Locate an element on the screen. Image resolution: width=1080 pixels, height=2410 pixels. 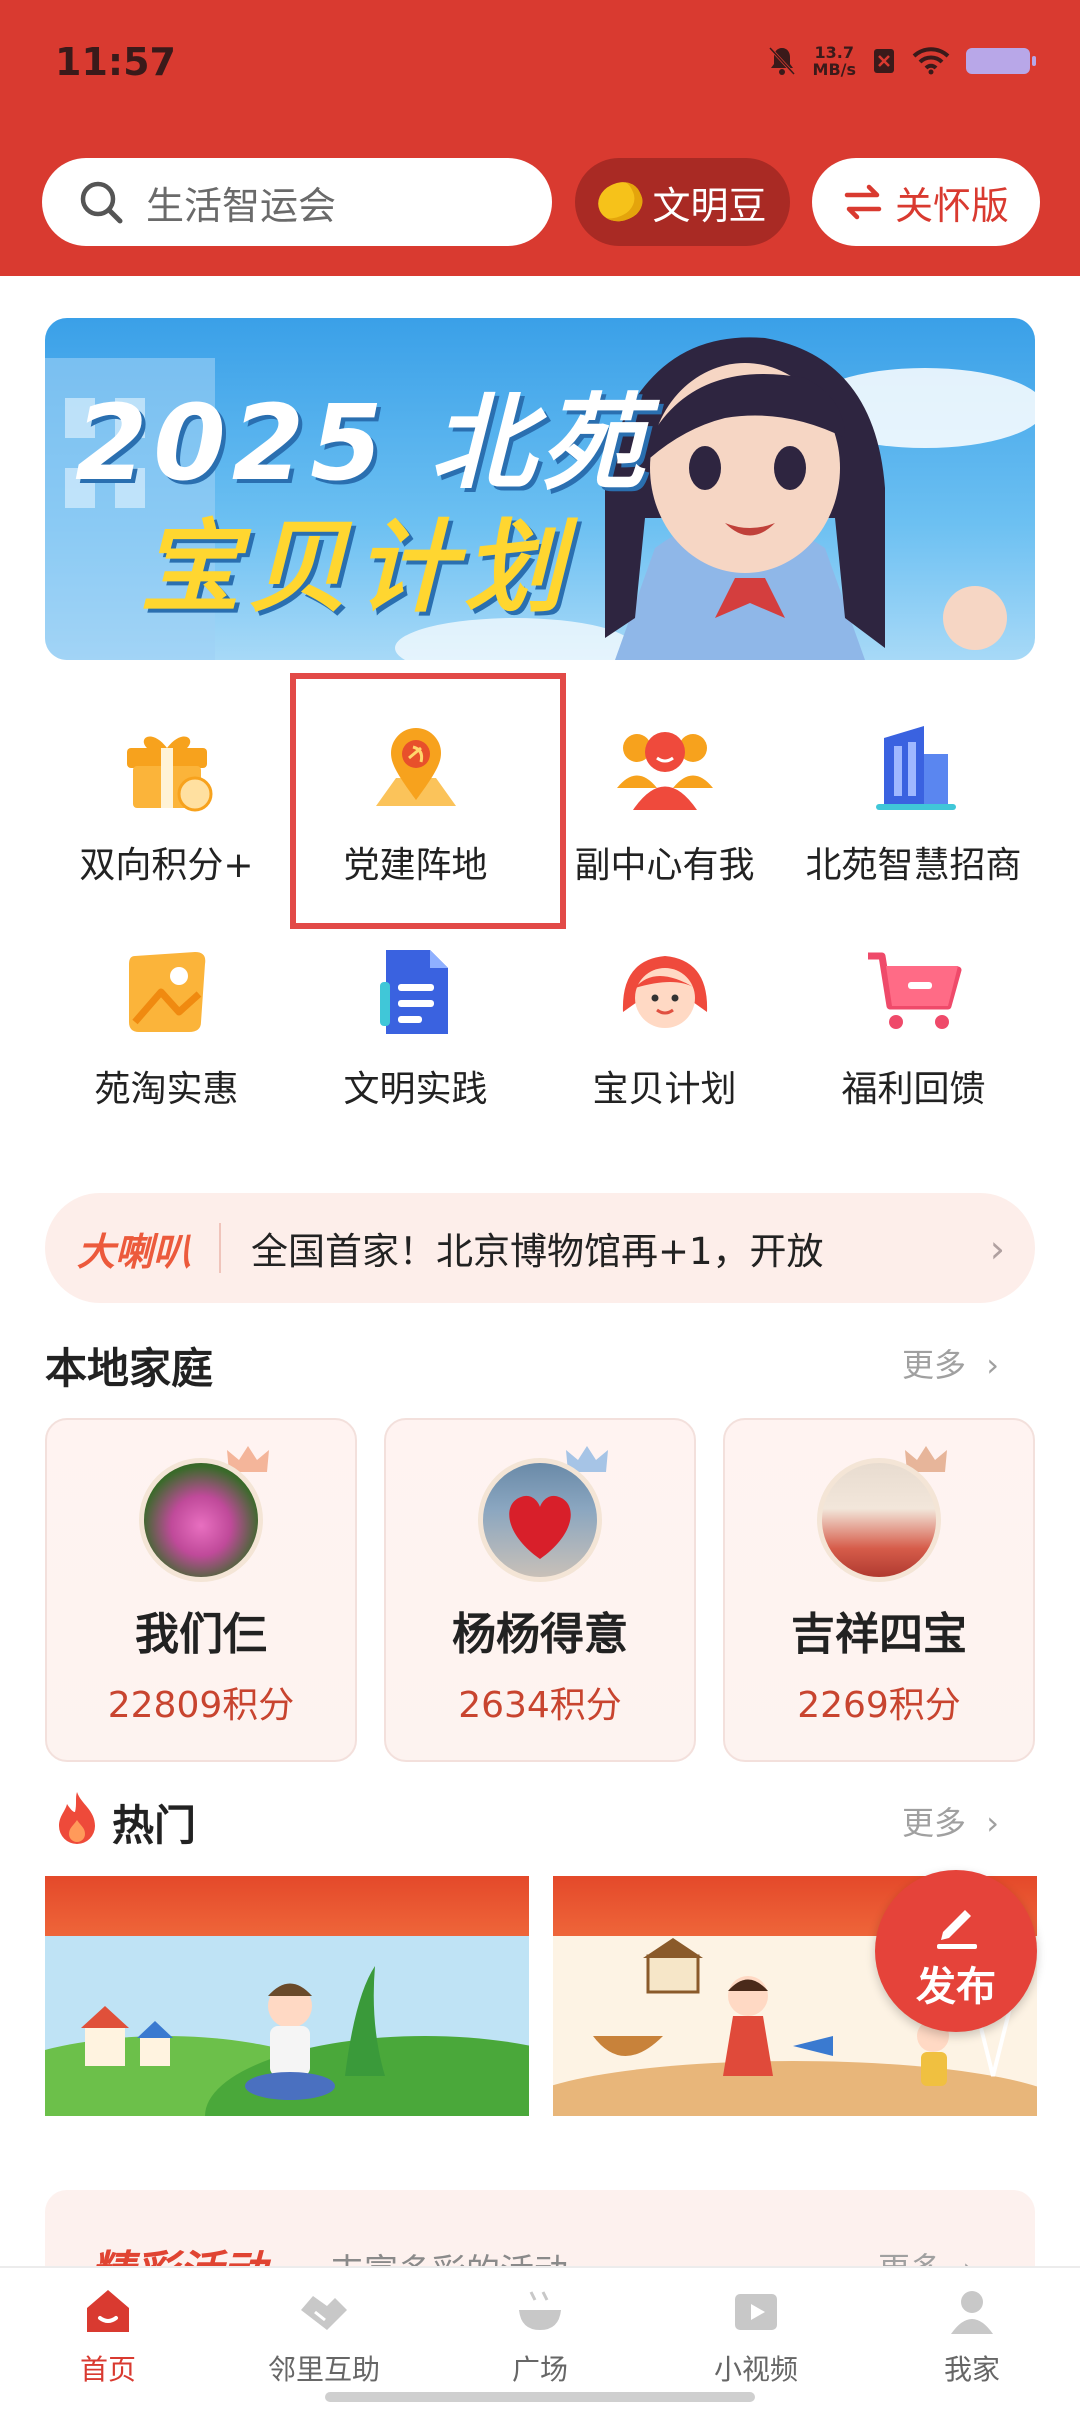
status-bar: 11:57 13.7 MB/s is located at coordinates (540, 60).